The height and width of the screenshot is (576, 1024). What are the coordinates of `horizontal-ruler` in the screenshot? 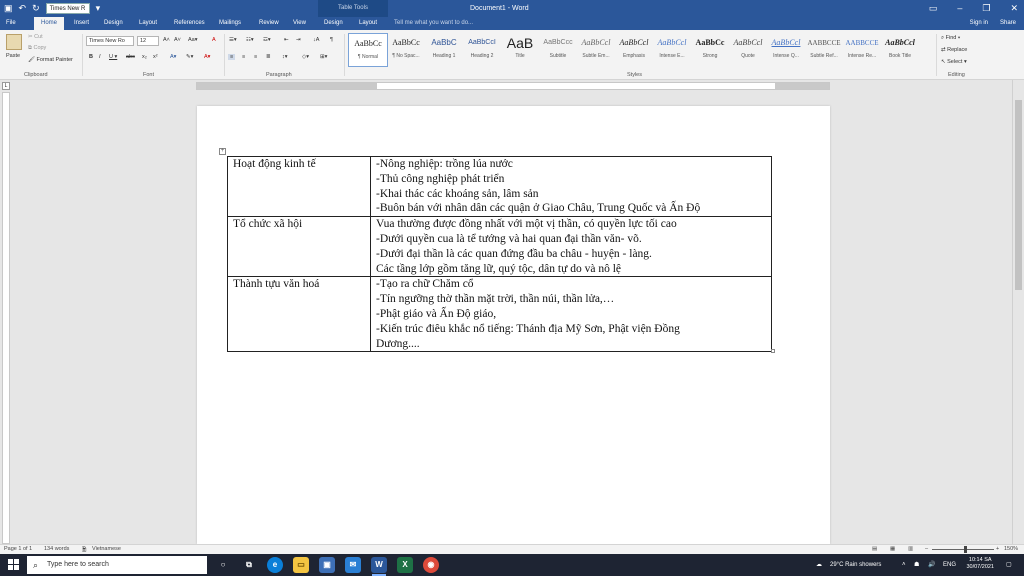 It's located at (513, 86).